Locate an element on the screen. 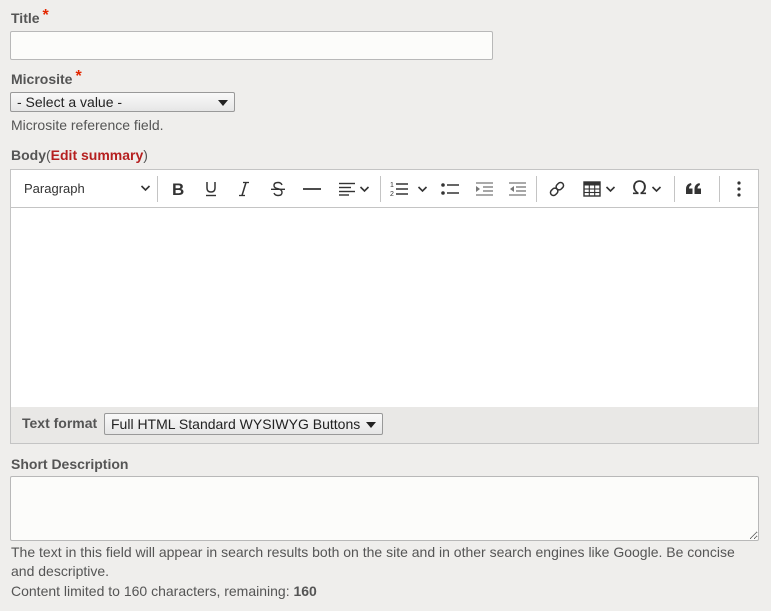 Image resolution: width=771 pixels, height=611 pixels. bulleted-list-button is located at coordinates (450, 188).